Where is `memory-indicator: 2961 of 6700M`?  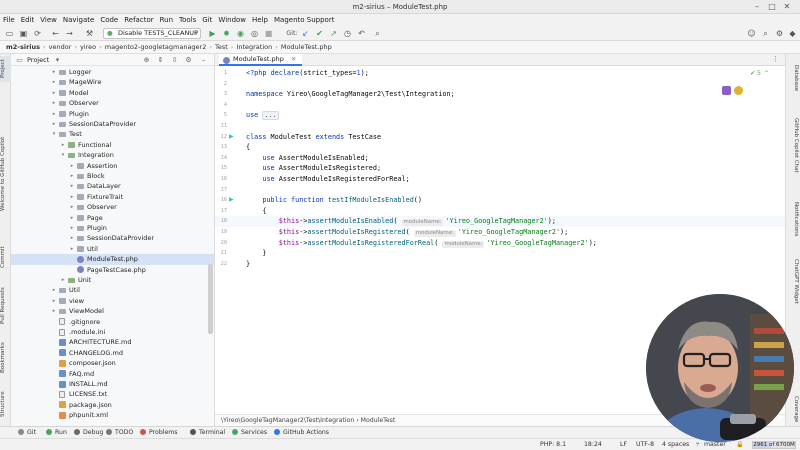
memory-indicator: 2961 of 6700M is located at coordinates (774, 445).